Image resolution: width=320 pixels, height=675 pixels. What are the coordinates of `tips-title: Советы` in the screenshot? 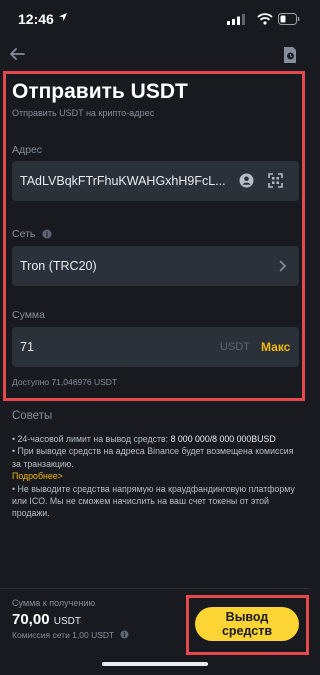 It's located at (32, 416).